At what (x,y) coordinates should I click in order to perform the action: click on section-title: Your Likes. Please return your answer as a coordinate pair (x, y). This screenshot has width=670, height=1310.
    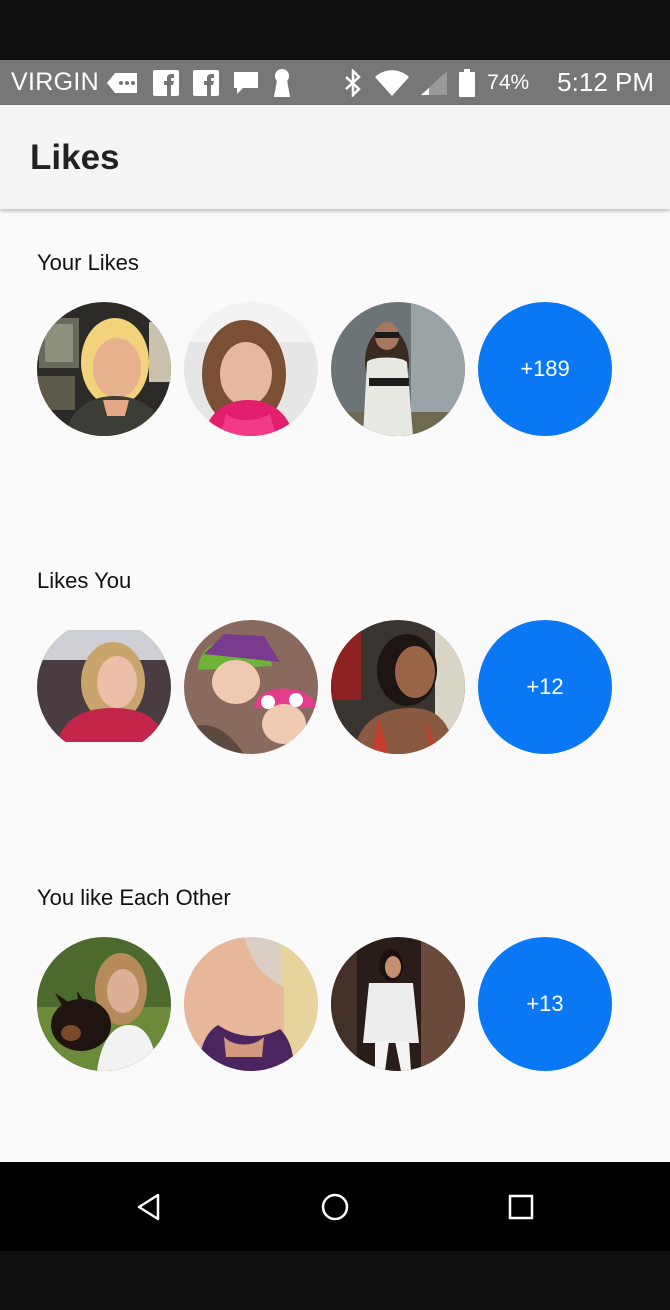
    Looking at the image, I should click on (88, 262).